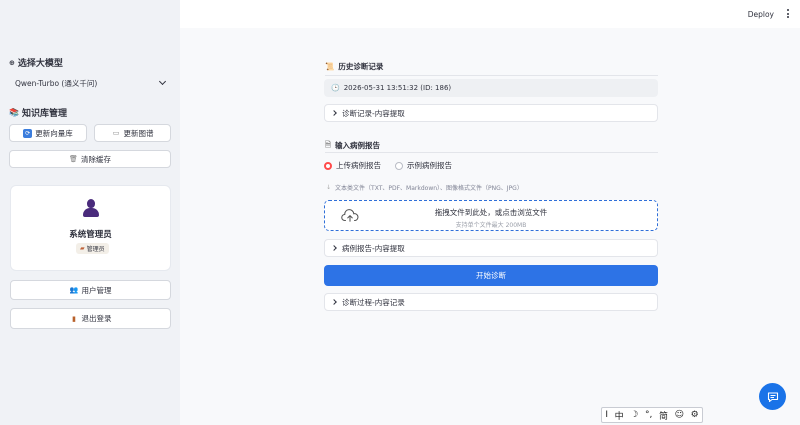 This screenshot has height=425, width=800. I want to click on chevron-down-icon, so click(162, 81).